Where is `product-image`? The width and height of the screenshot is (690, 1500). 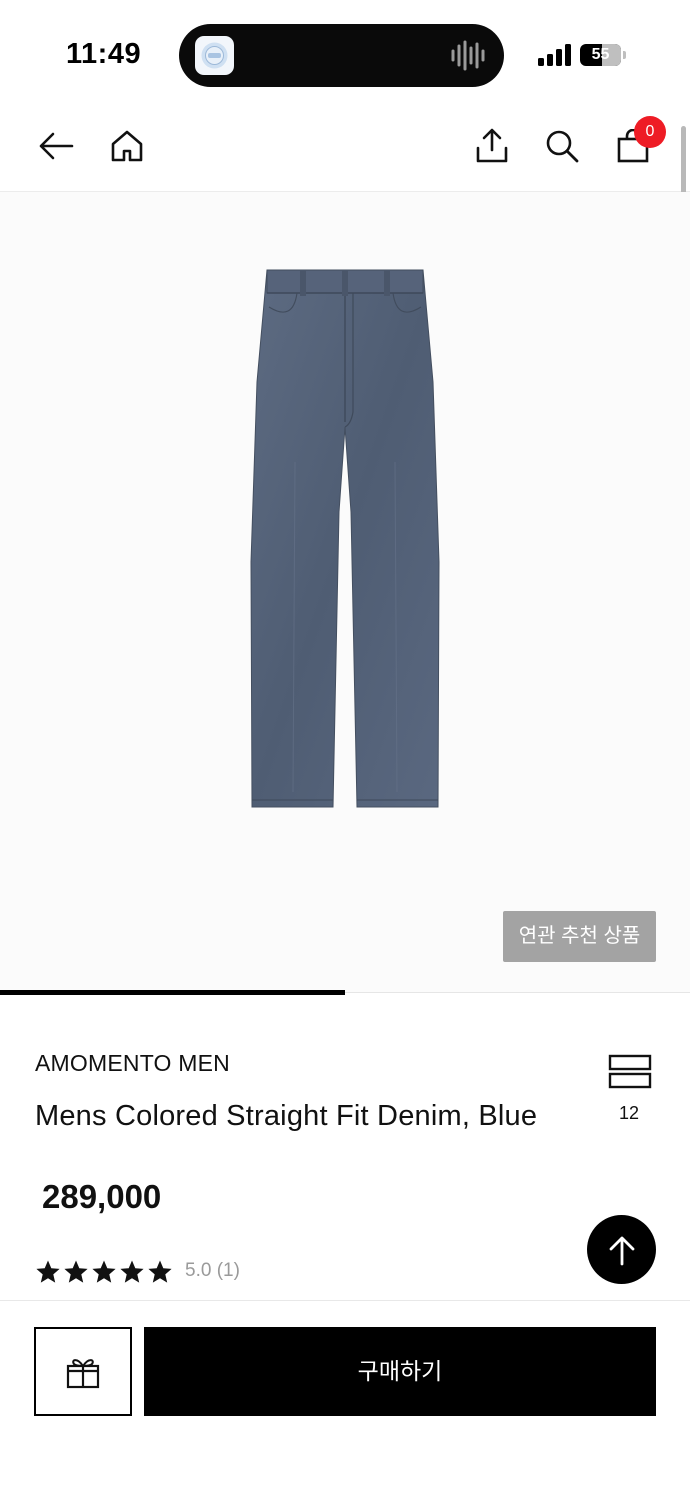
product-image is located at coordinates (345, 538).